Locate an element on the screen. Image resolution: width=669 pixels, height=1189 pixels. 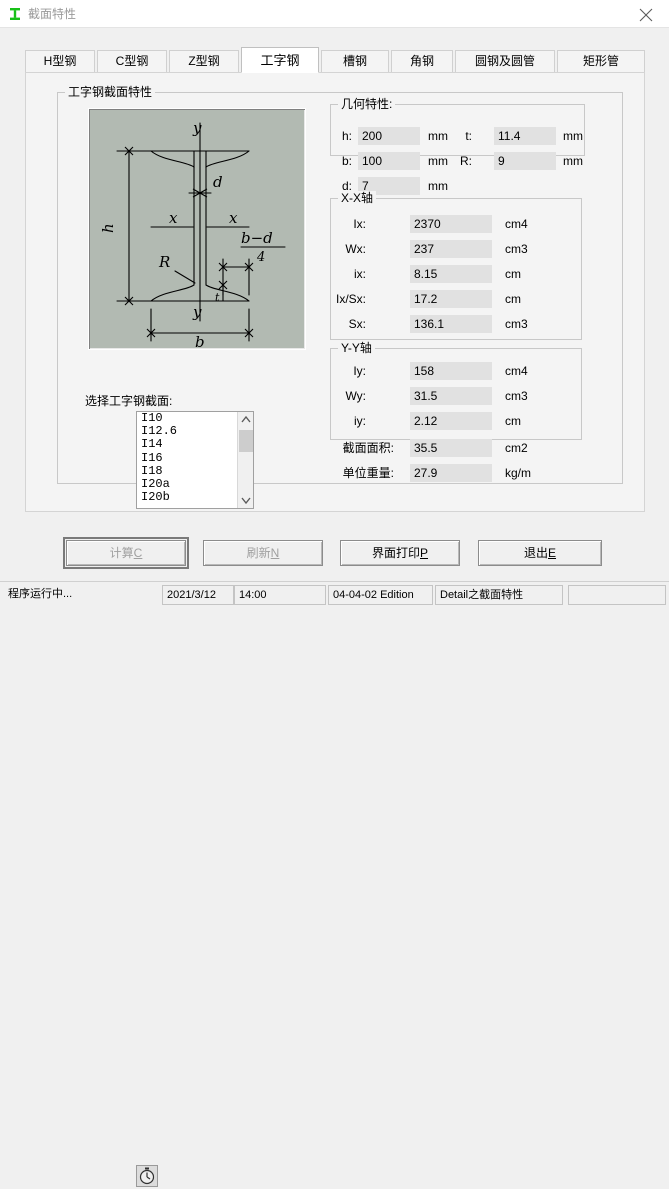
field-wy: 31.5 is located at coordinates (451, 396).